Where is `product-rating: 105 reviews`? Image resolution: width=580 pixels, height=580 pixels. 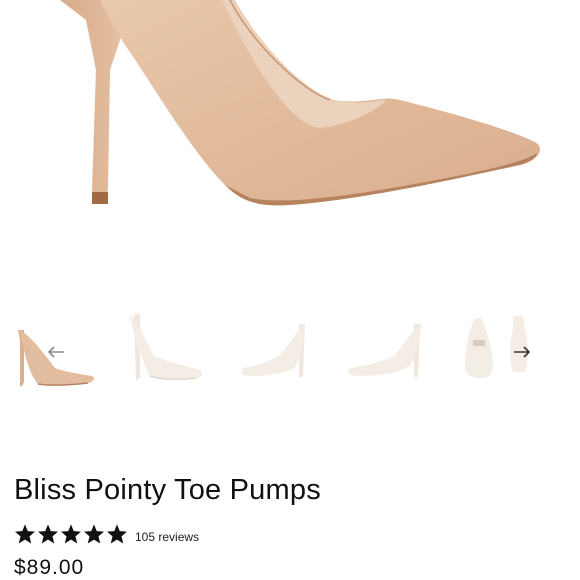 product-rating: 105 reviews is located at coordinates (106, 534).